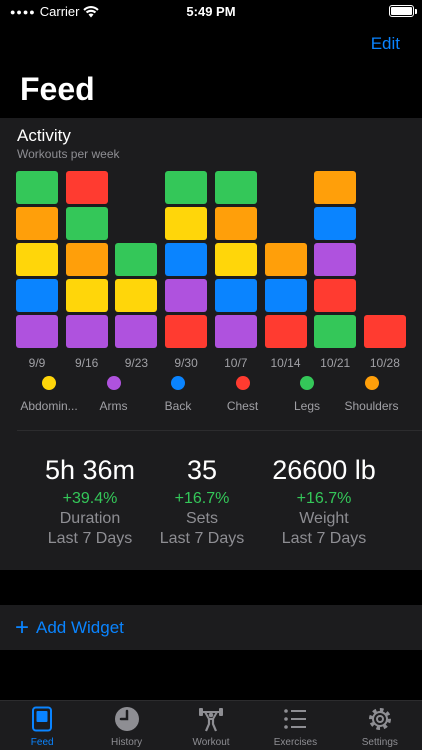 Image resolution: width=422 pixels, height=750 pixels. I want to click on clock-time: 5:49 PM, so click(211, 11).